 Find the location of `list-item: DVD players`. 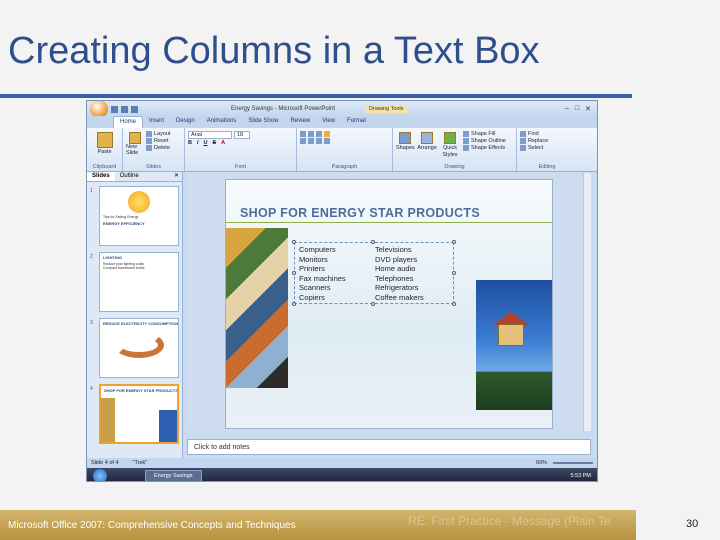

list-item: DVD players is located at coordinates (396, 259).